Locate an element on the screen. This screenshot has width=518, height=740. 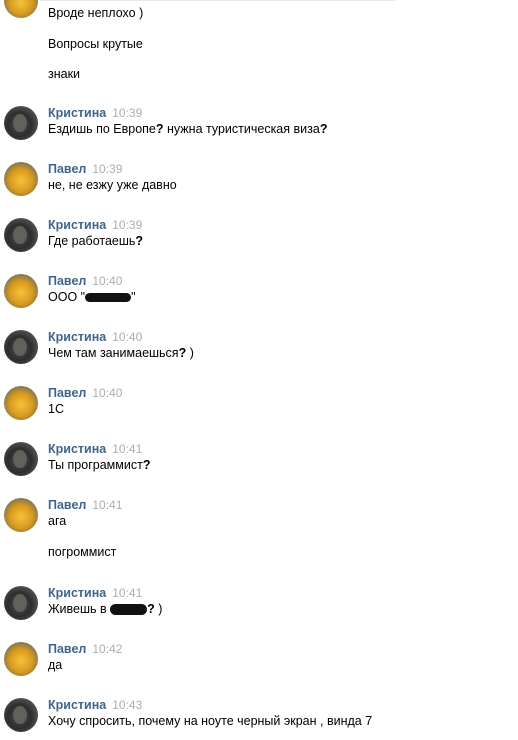
text-fragment: Чем там занимаешься is located at coordinates (113, 353).